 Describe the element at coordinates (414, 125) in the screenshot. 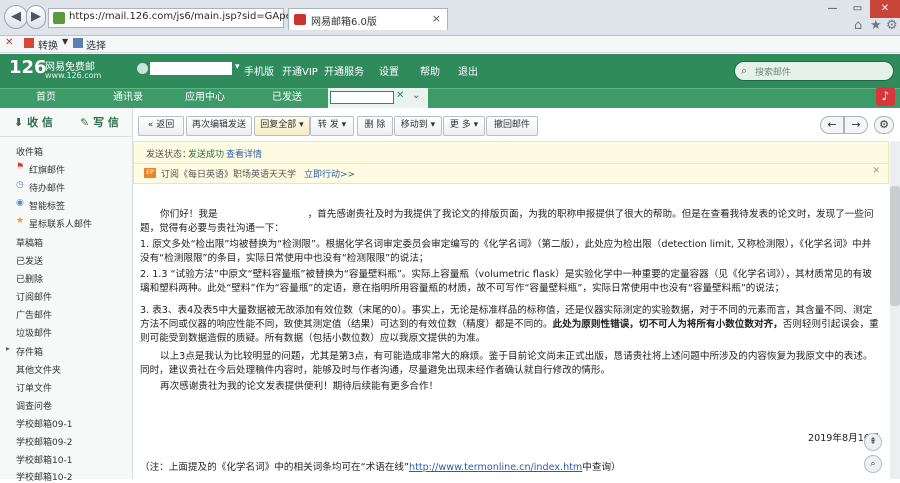

I see `move-to-label: 移动到` at that location.